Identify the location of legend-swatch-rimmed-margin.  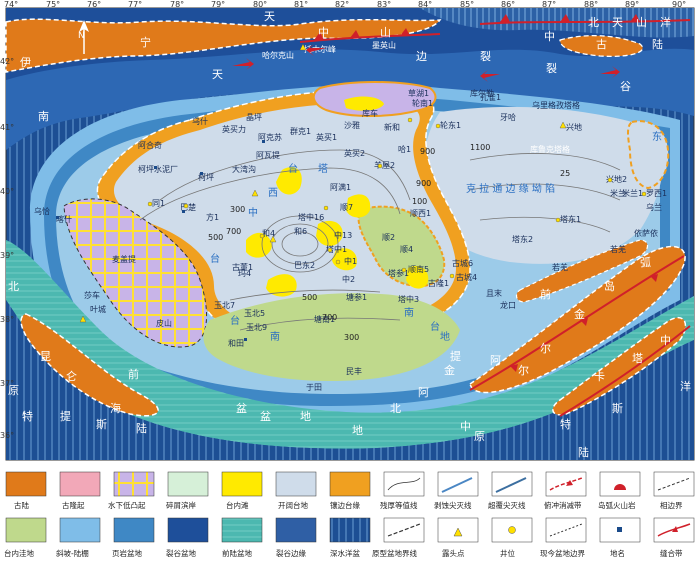
(350, 484).